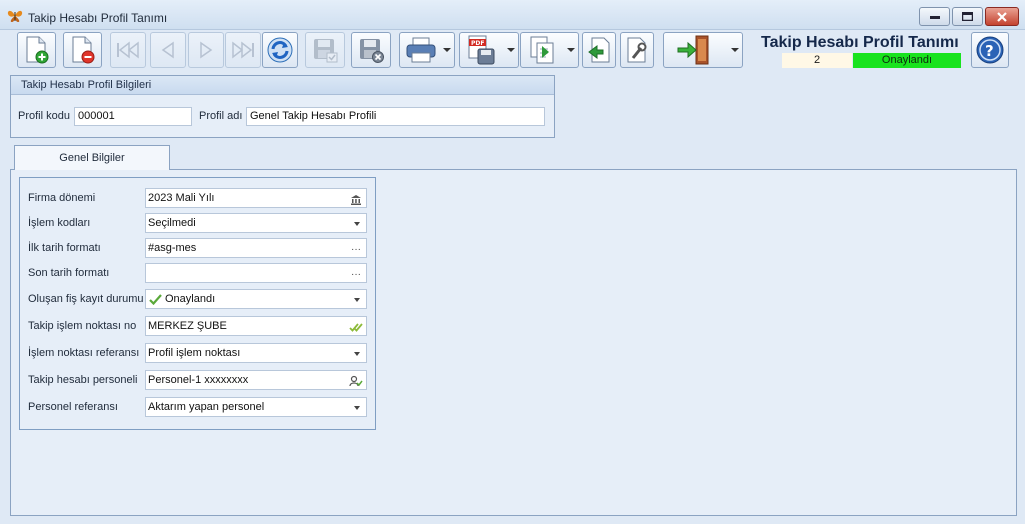 The width and height of the screenshot is (1025, 524). I want to click on transaction-codes-select: Seçilmedi, so click(256, 223).